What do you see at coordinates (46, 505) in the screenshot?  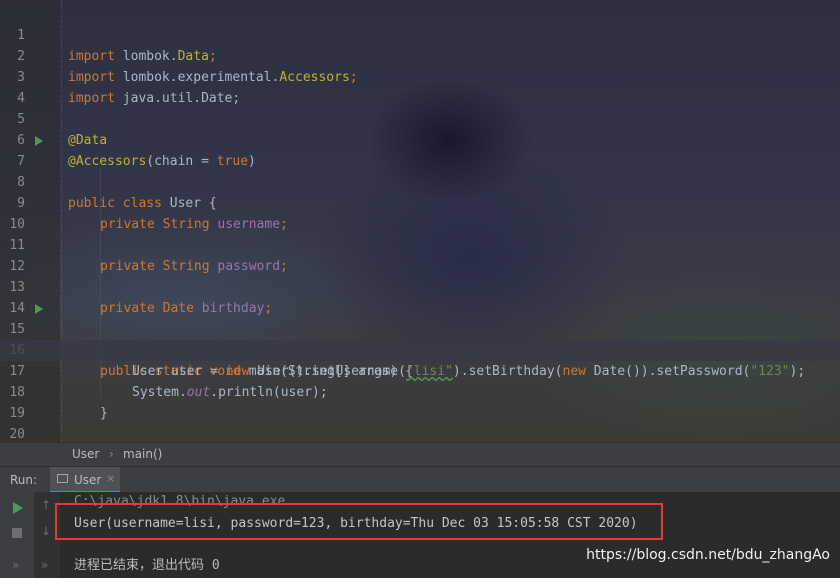 I see `arrow-up-icon: ↑` at bounding box center [46, 505].